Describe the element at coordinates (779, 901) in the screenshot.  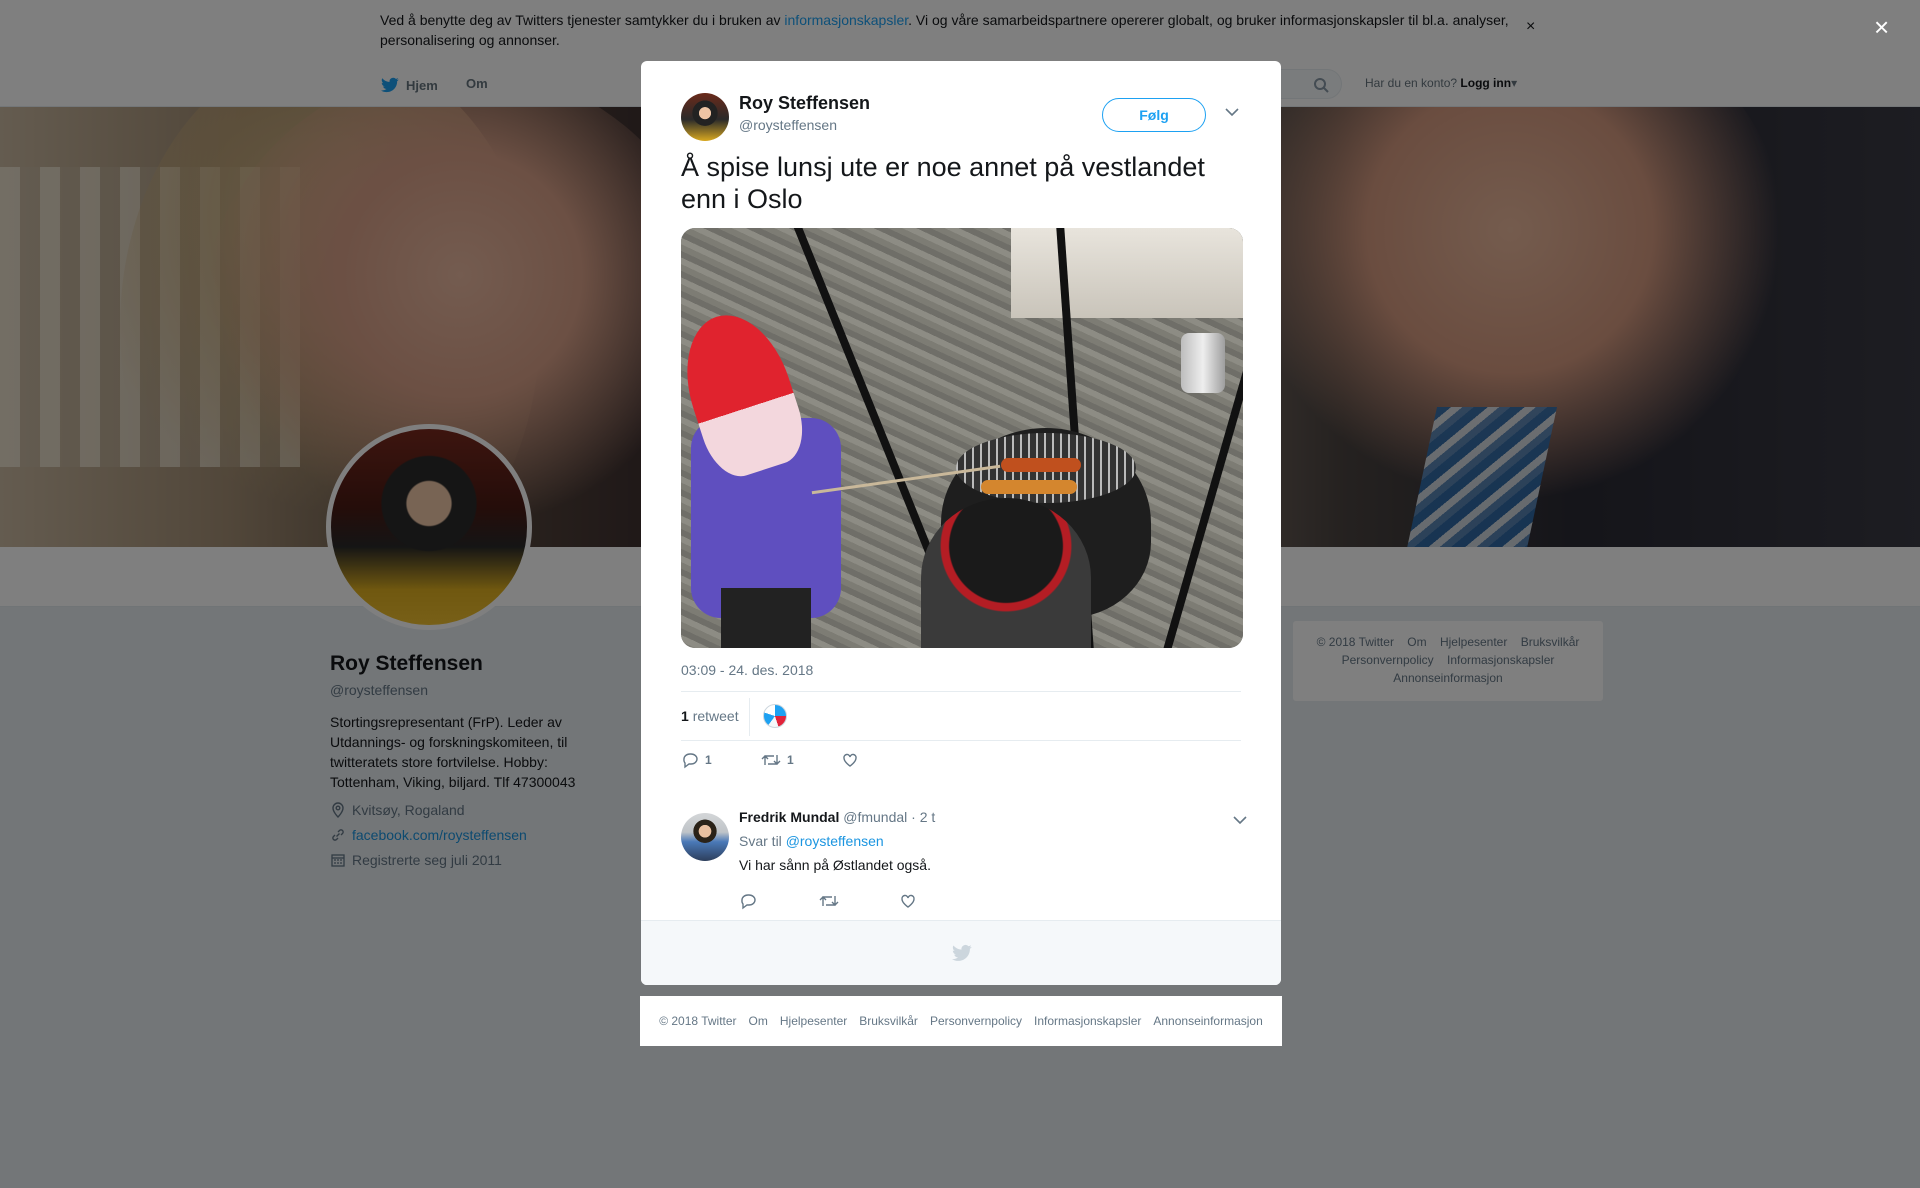
I see `reply-reply-button` at that location.